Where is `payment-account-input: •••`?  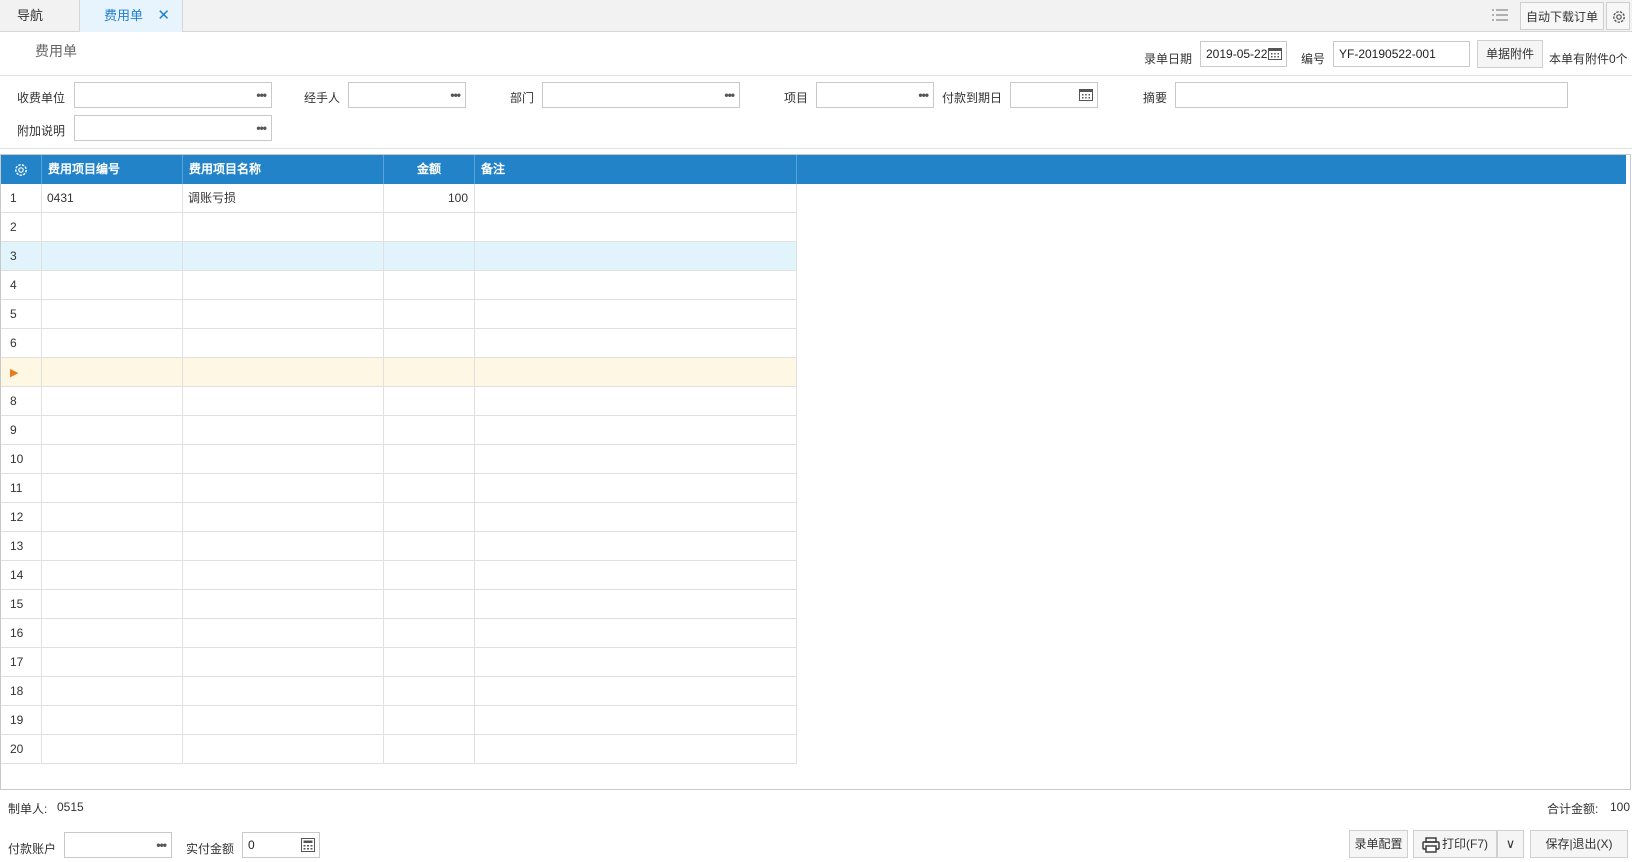
payment-account-input: ••• is located at coordinates (118, 845).